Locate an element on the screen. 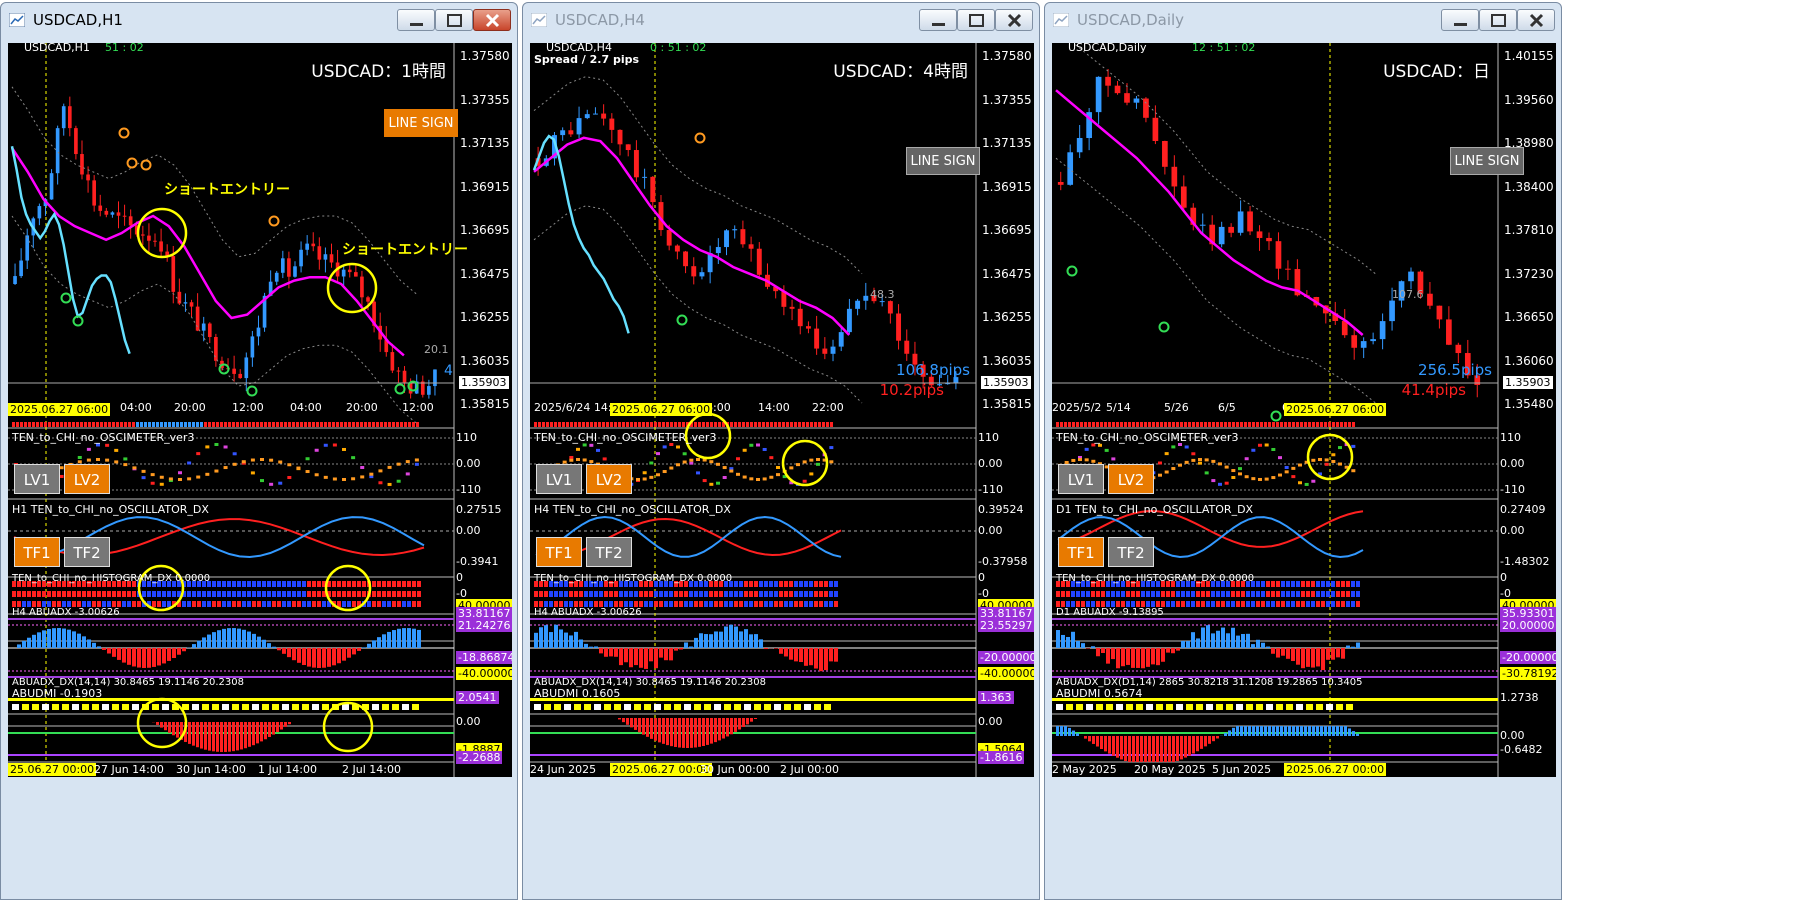  ma-distance-value-2: 4 is located at coordinates (448, 371).